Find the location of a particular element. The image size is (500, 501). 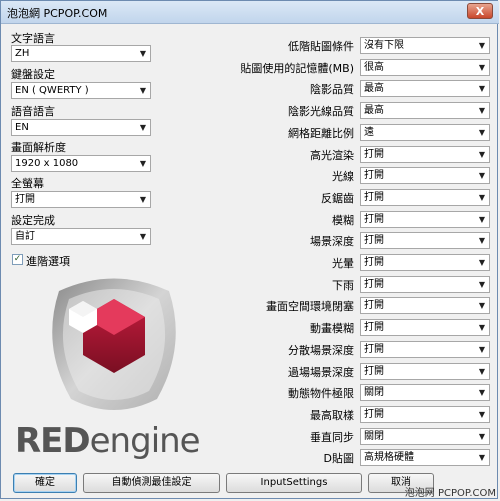

setting-label: 貼圖使用的記憶體(MB) is located at coordinates (297, 68).